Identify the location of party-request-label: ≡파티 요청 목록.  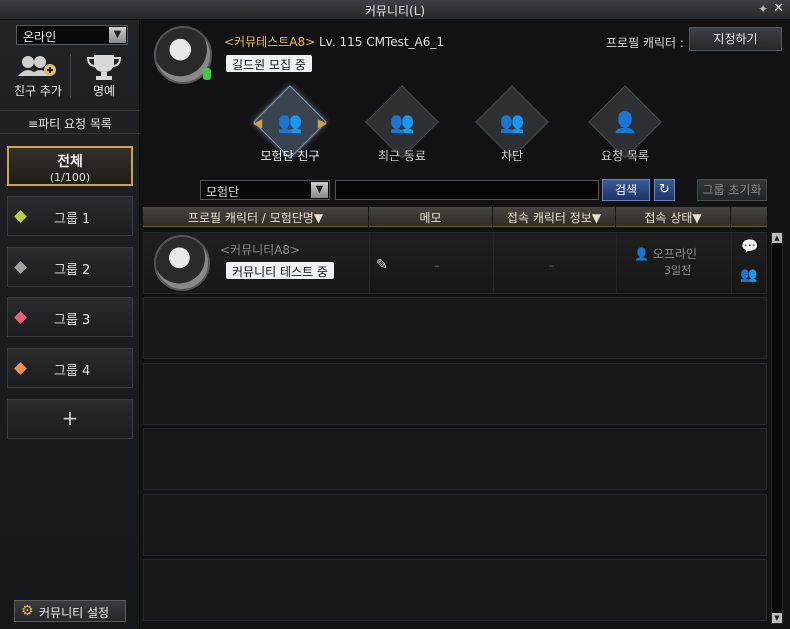
(70, 124).